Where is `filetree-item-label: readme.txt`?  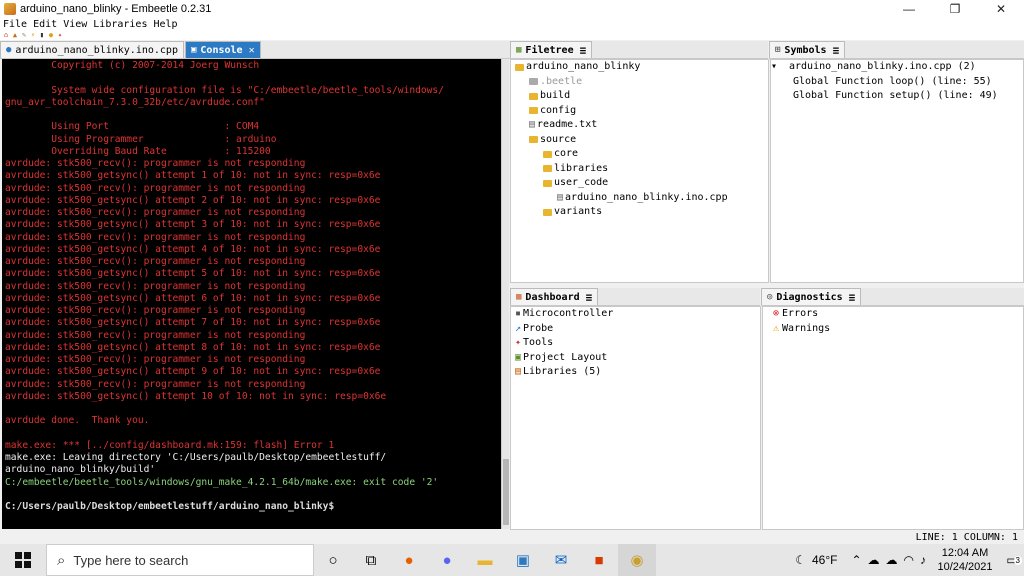 filetree-item-label: readme.txt is located at coordinates (567, 124).